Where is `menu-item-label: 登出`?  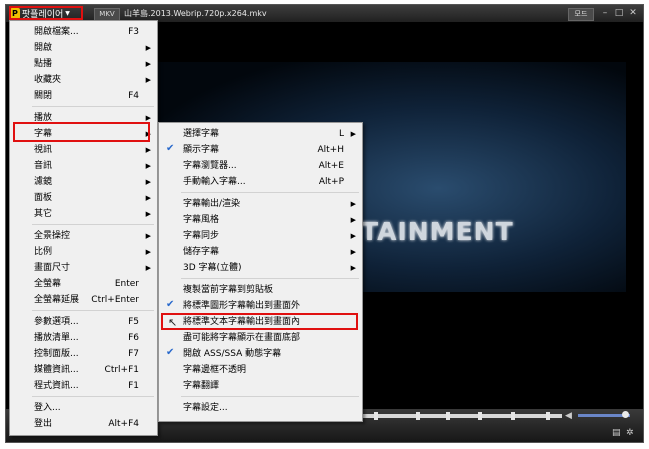 menu-item-label: 登出 is located at coordinates (43, 424).